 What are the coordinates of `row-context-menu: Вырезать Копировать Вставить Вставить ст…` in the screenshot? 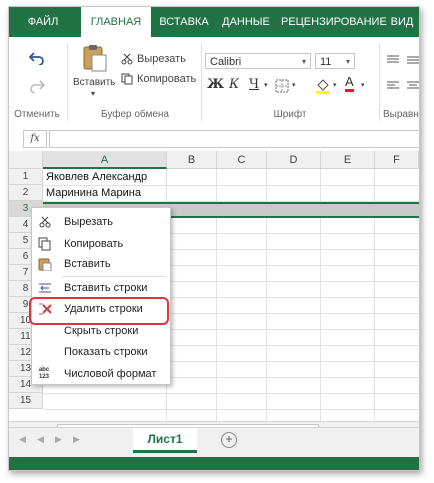 It's located at (101, 296).